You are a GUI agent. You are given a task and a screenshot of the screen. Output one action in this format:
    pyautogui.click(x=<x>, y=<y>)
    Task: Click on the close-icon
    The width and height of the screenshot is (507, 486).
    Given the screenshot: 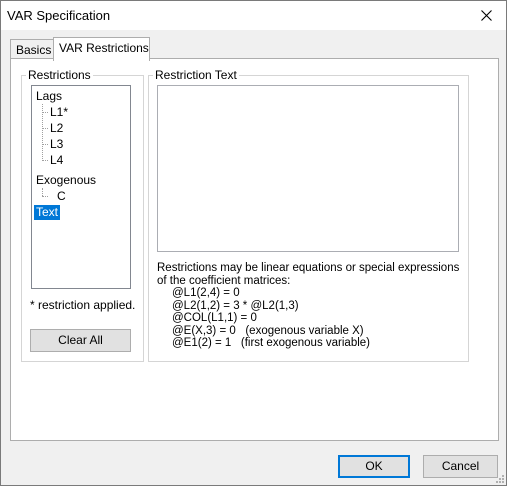 What is the action you would take?
    pyautogui.click(x=486, y=15)
    